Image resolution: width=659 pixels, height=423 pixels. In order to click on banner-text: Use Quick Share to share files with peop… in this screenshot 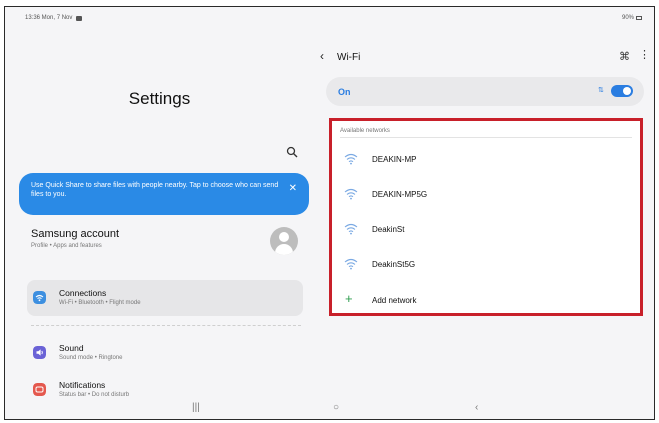, I will do `click(155, 190)`.